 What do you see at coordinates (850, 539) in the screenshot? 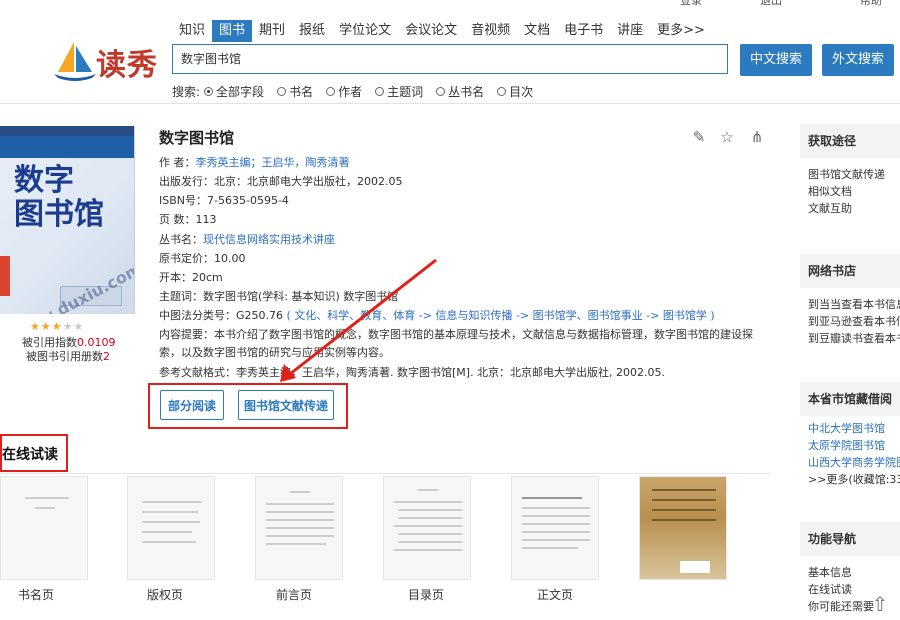
I see `sidebar-nav-title: 功能导航` at bounding box center [850, 539].